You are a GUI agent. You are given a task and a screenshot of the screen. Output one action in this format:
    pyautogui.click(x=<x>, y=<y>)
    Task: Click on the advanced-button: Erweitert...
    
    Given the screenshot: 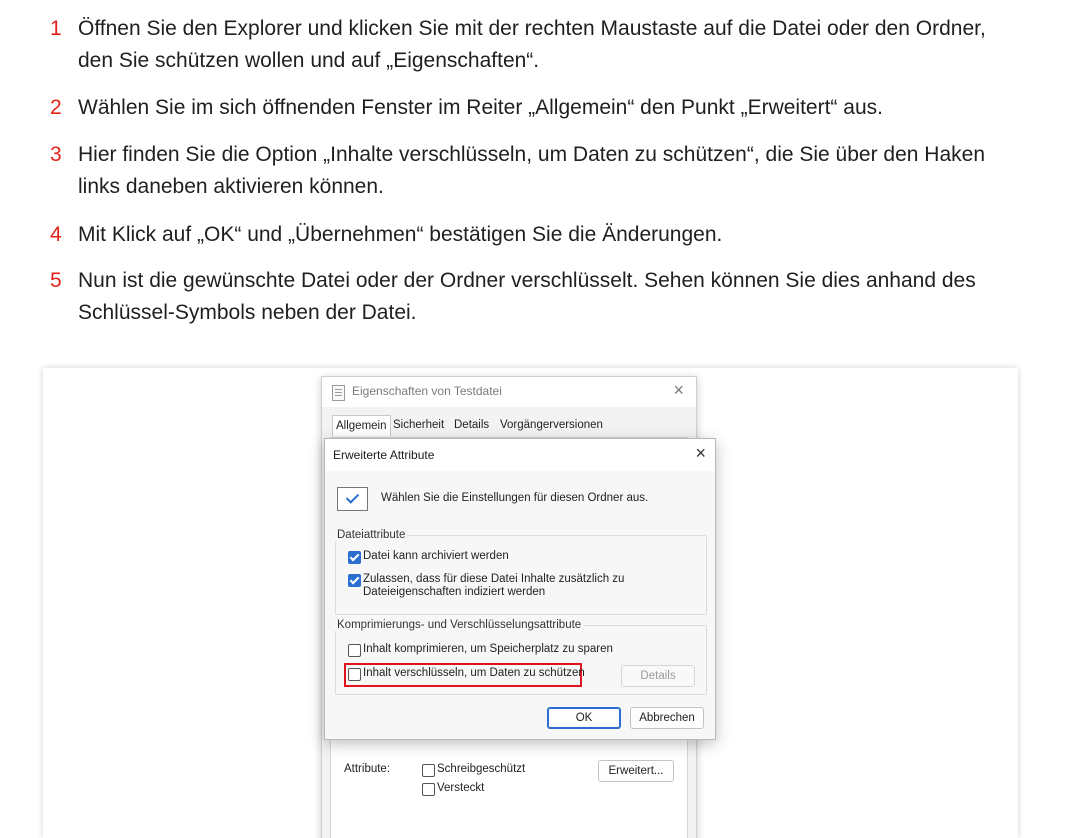 What is the action you would take?
    pyautogui.click(x=636, y=771)
    